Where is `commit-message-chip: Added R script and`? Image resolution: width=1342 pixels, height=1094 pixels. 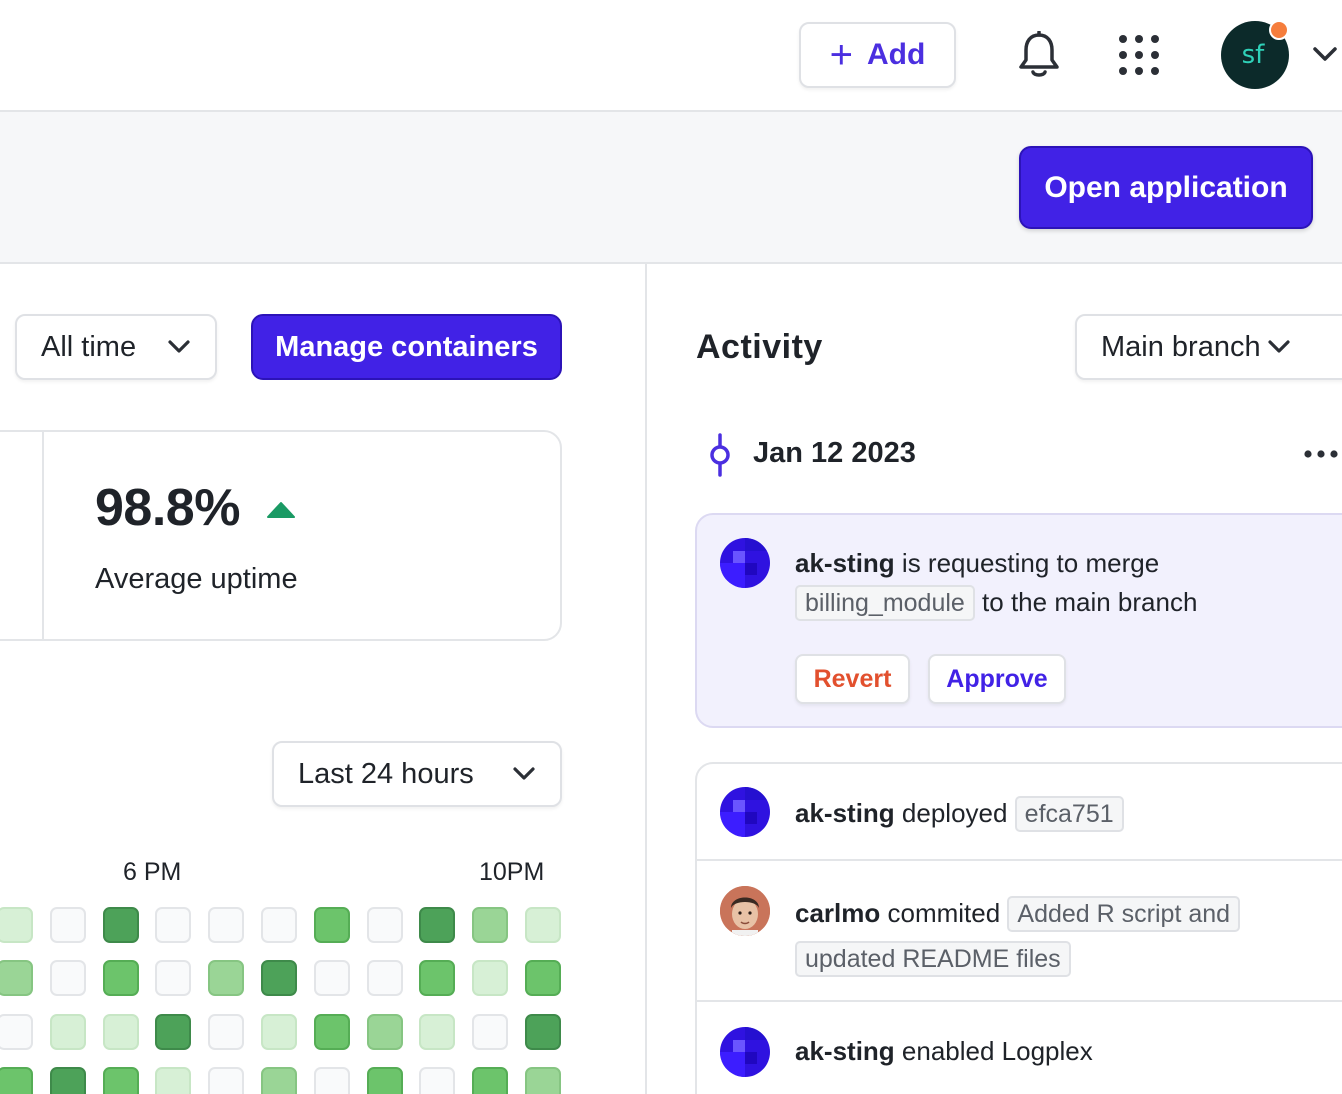
commit-message-chip: Added R script and is located at coordinates (1124, 914).